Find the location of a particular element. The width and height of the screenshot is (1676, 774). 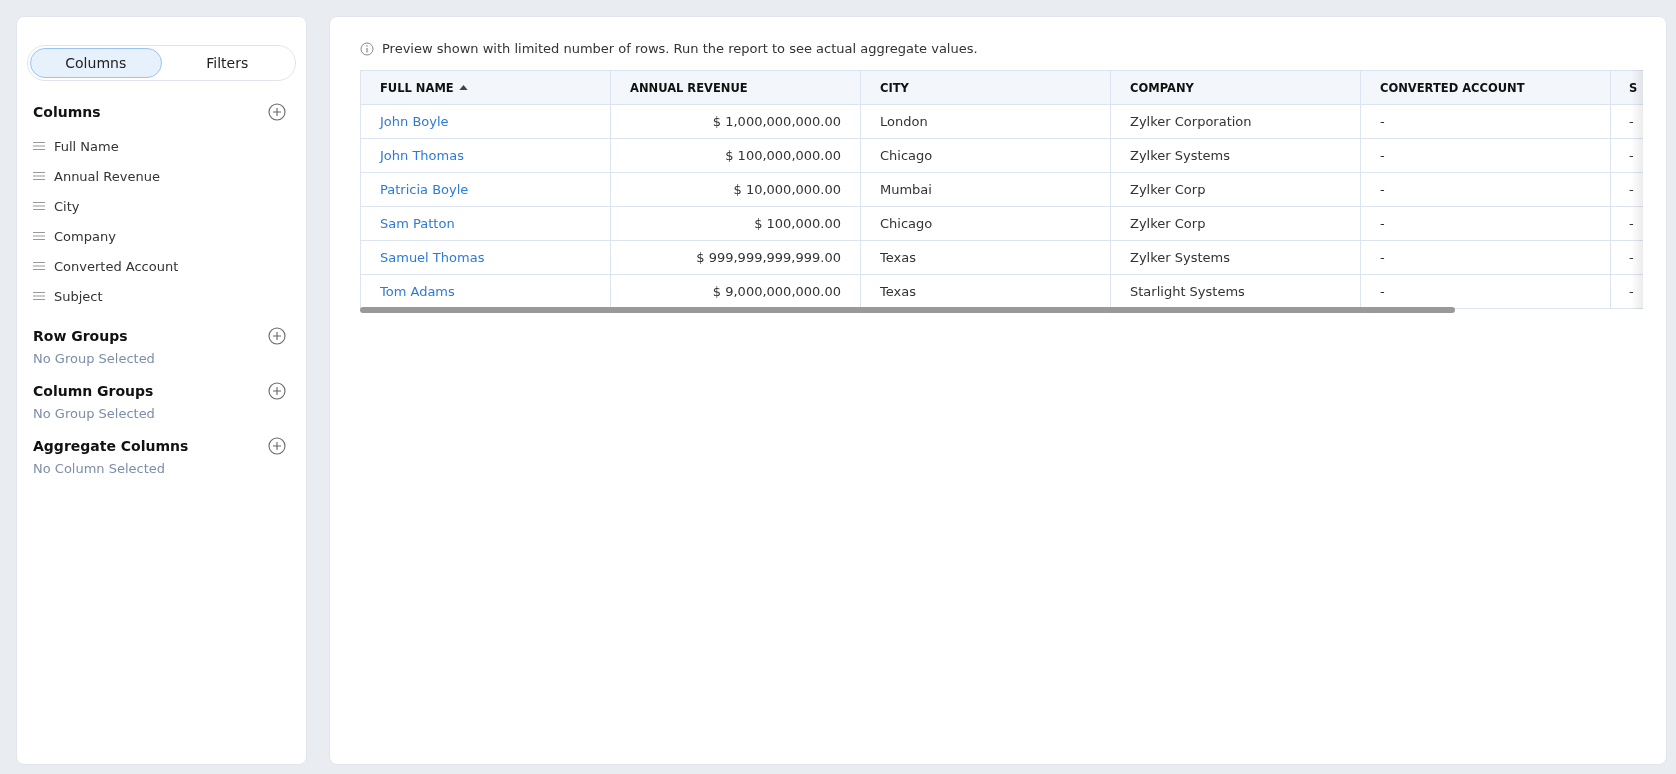

table-cell: London is located at coordinates (985, 121).